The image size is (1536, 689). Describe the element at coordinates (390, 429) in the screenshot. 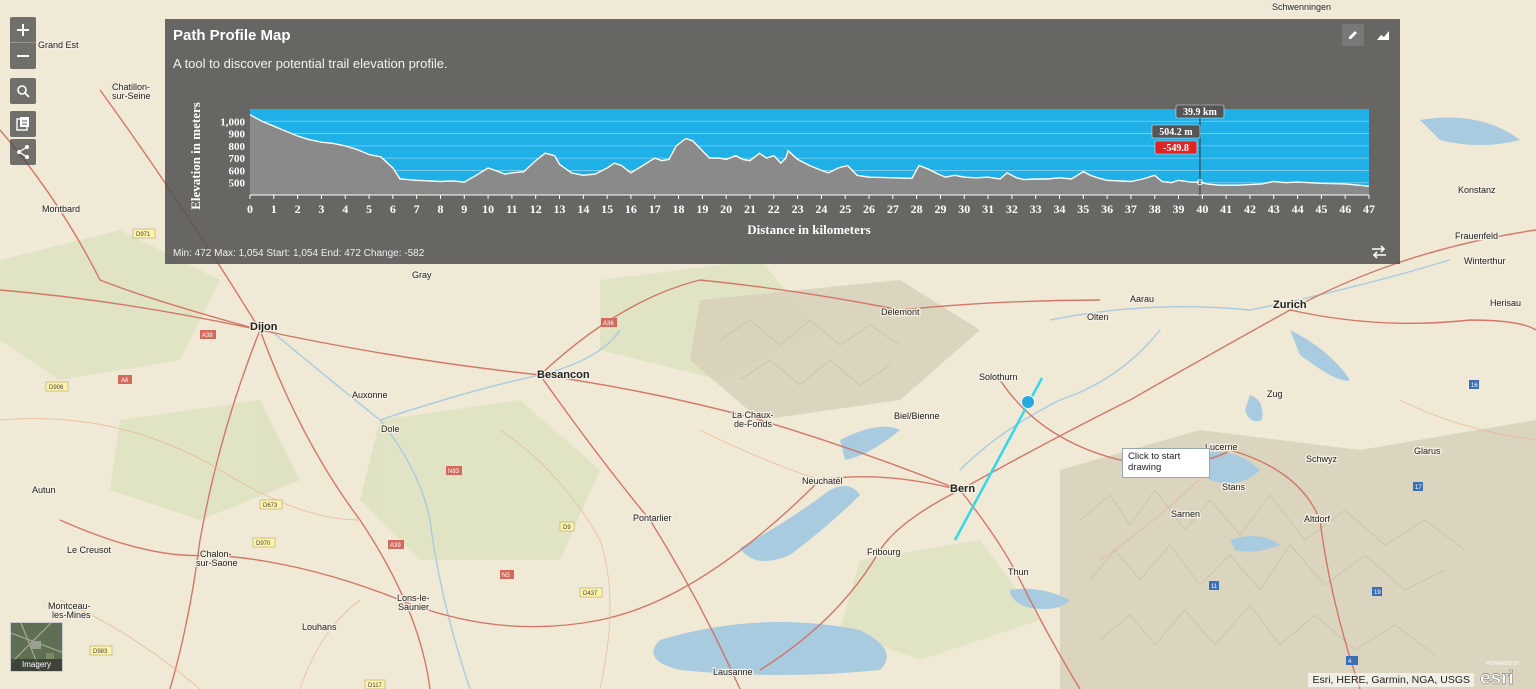

I see `city-label: Dole` at that location.